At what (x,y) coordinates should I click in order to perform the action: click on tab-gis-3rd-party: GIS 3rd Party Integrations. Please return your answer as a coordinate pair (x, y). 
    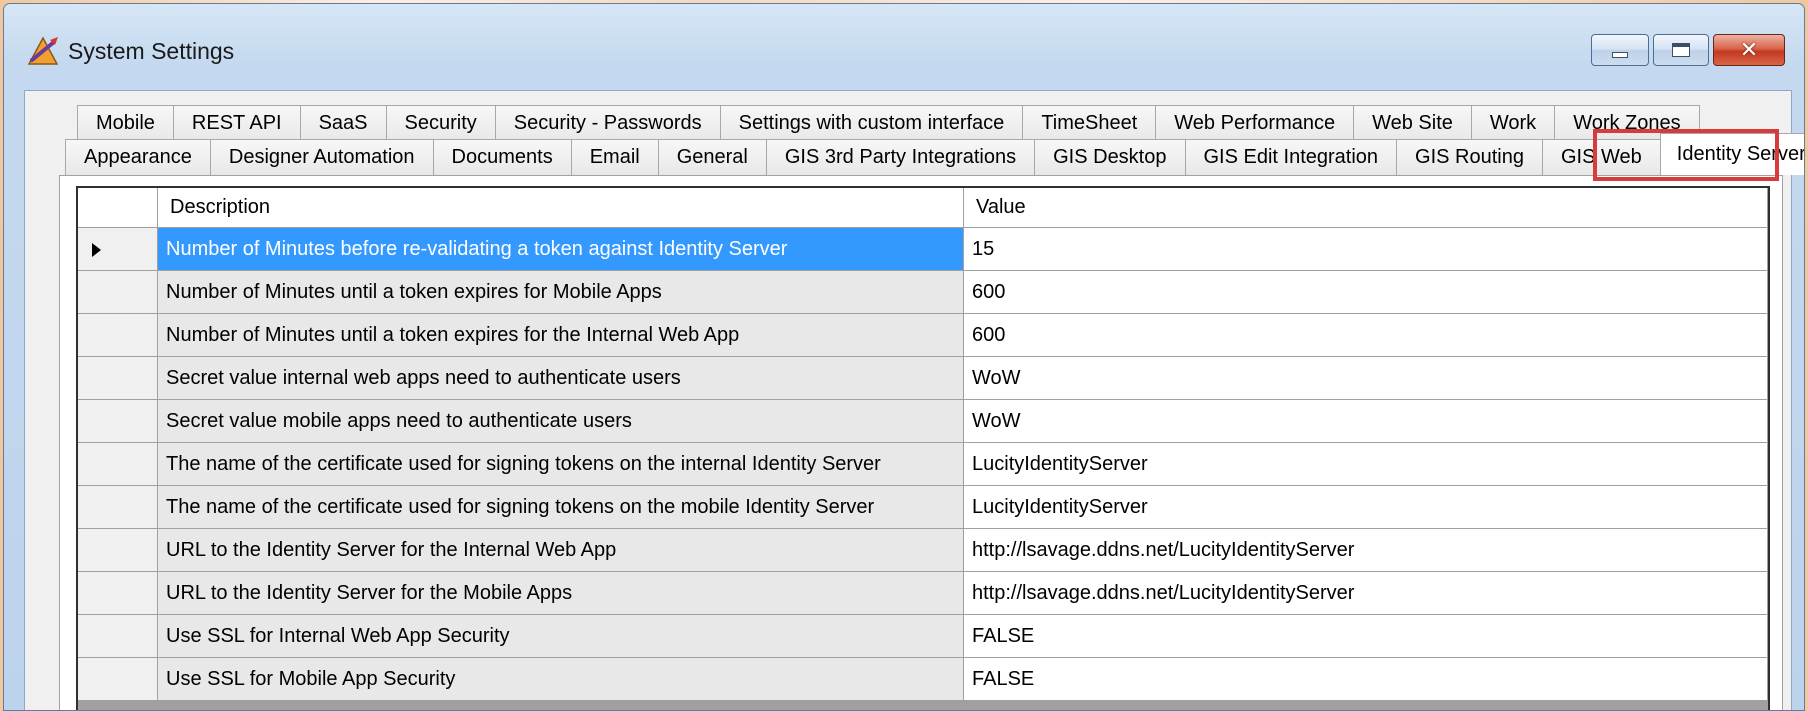
    Looking at the image, I should click on (900, 157).